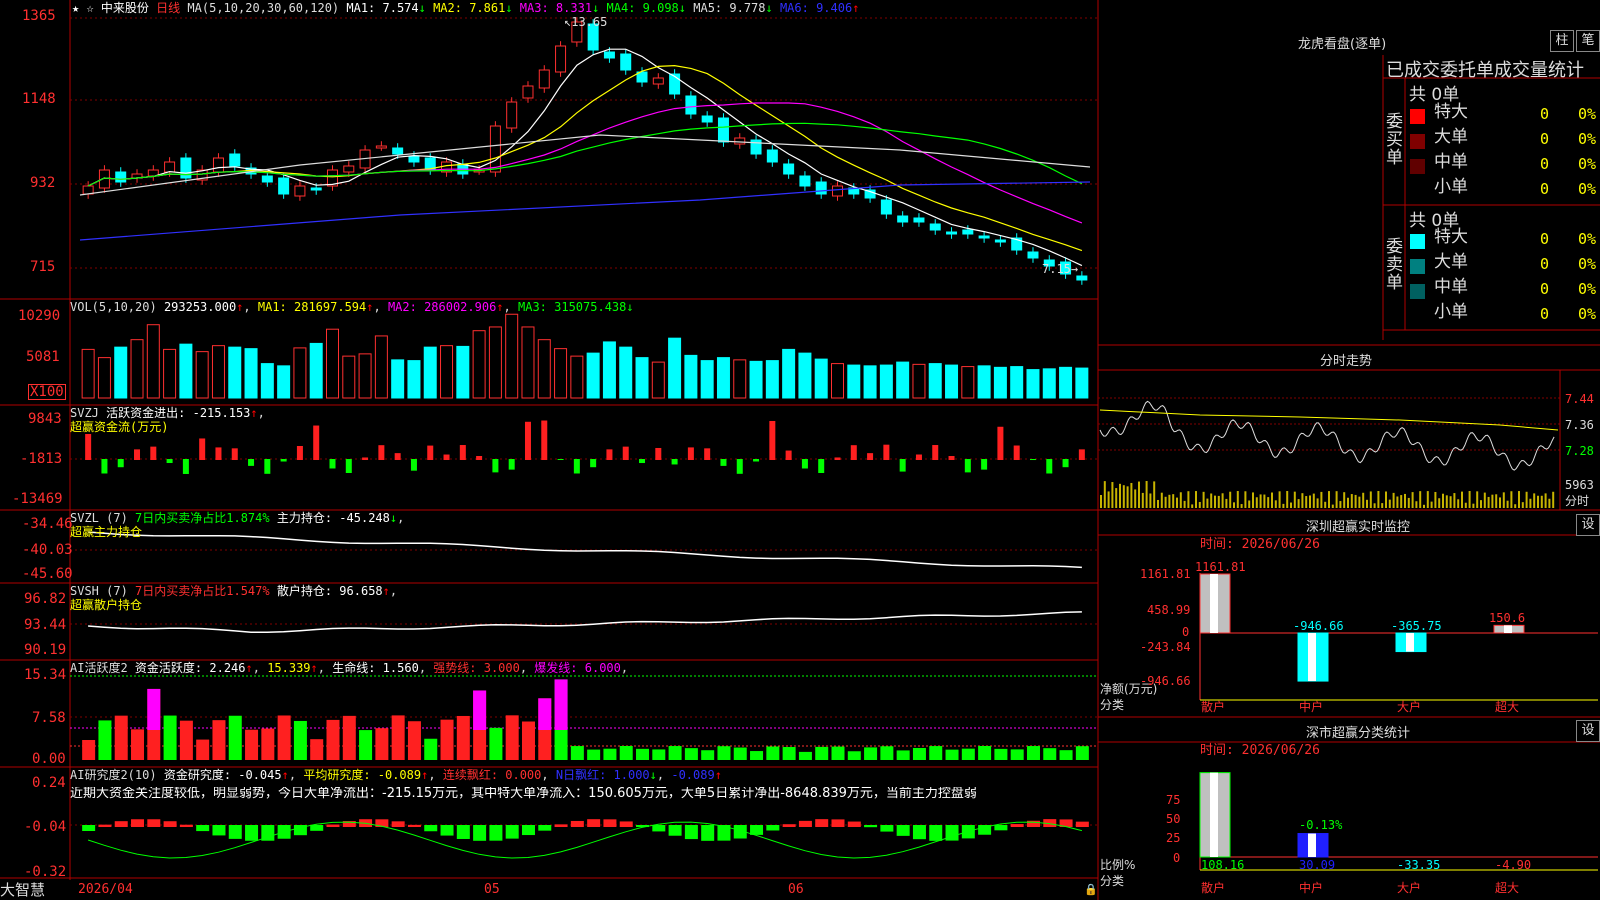  Describe the element at coordinates (1451, 262) in the screenshot. I see `row-name: 大单` at that location.